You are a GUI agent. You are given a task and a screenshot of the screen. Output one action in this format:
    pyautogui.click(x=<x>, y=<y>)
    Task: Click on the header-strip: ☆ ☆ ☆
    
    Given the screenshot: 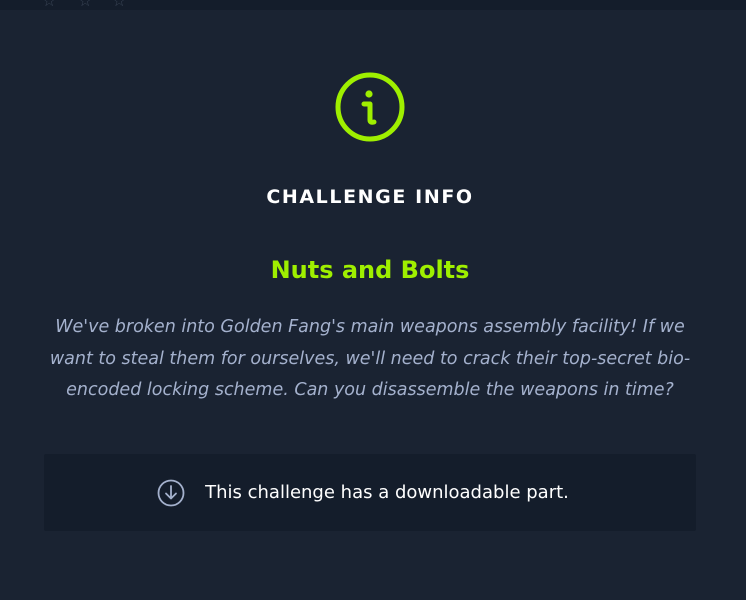 What is the action you would take?
    pyautogui.click(x=373, y=5)
    